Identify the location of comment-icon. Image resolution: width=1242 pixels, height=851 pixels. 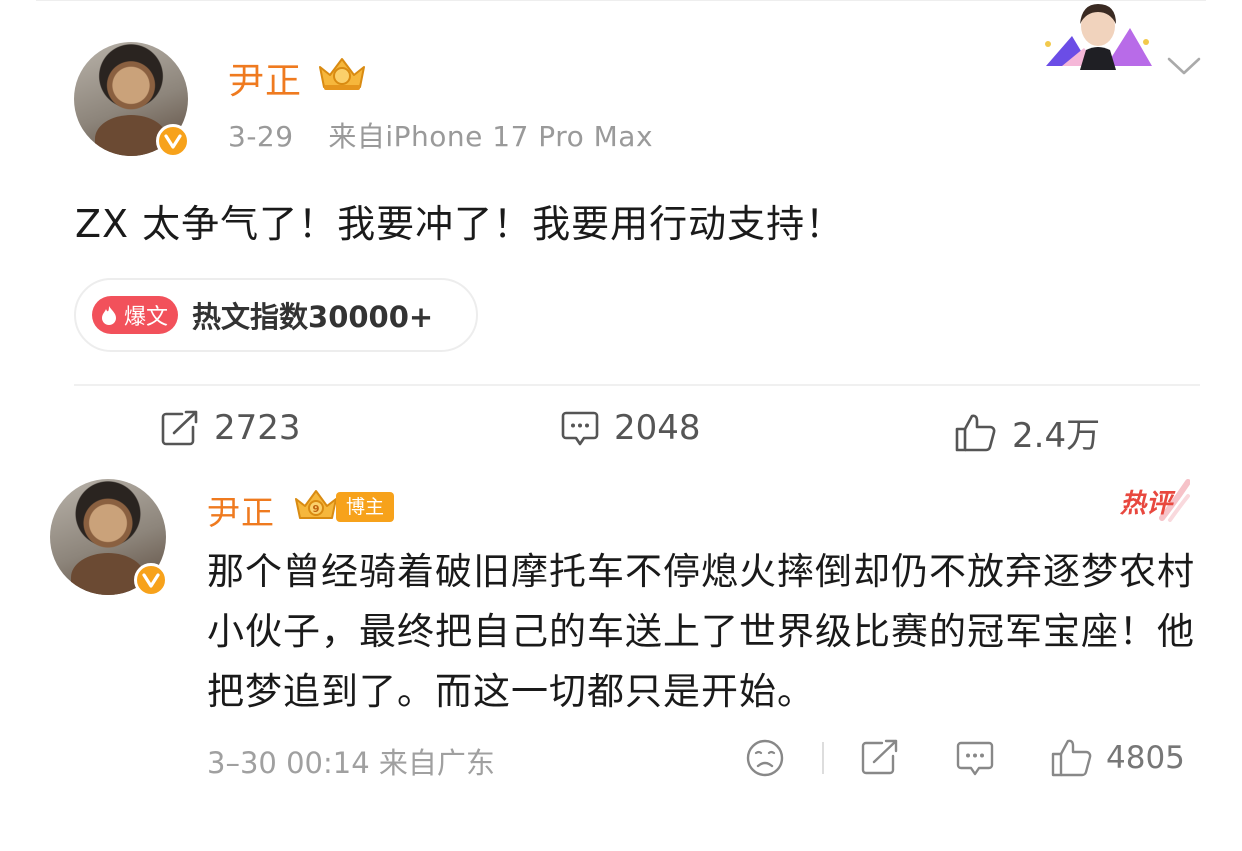
(580, 428).